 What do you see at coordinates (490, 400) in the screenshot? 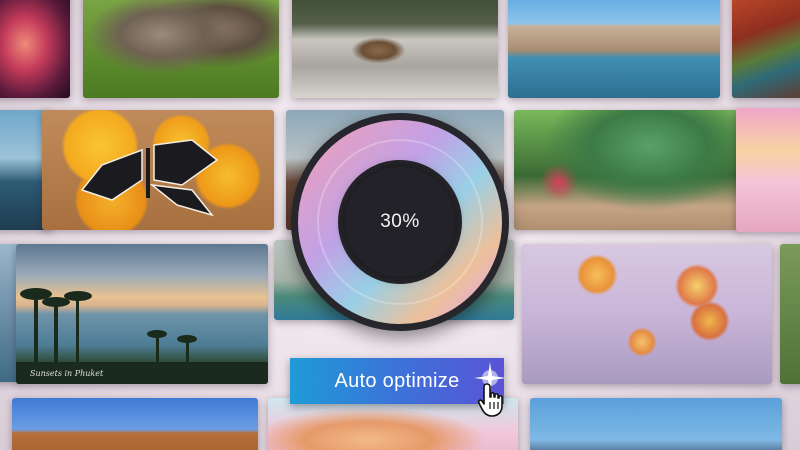
I see `hand-pointer-icon` at bounding box center [490, 400].